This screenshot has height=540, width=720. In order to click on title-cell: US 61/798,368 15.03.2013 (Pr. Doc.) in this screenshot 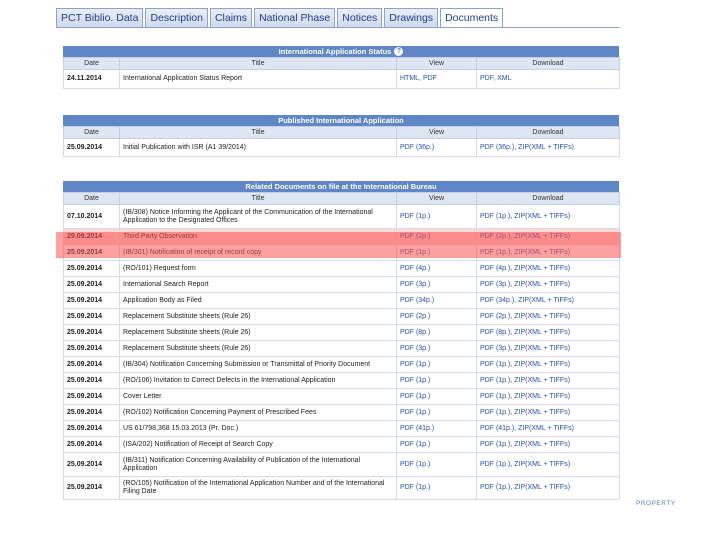, I will do `click(258, 428)`.